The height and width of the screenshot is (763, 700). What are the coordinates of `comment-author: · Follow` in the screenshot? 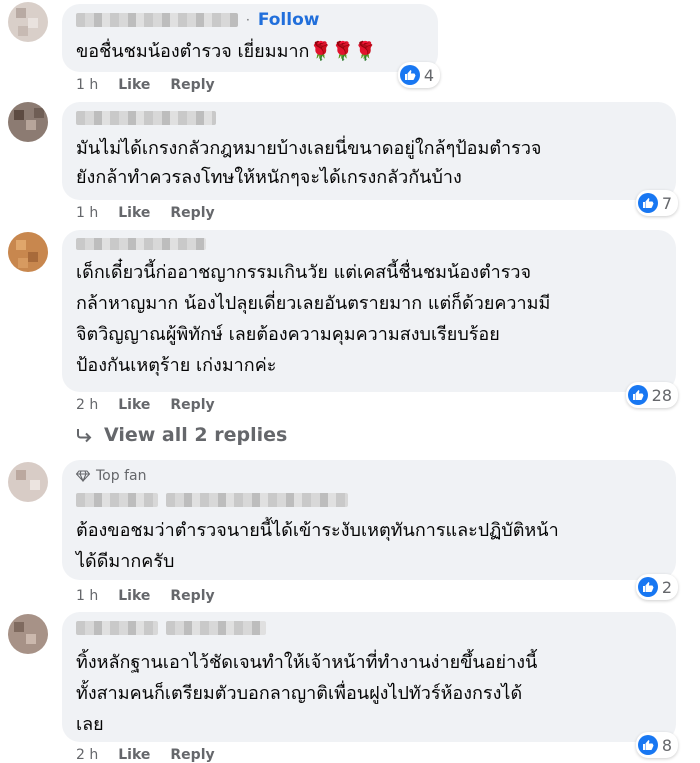 It's located at (198, 20).